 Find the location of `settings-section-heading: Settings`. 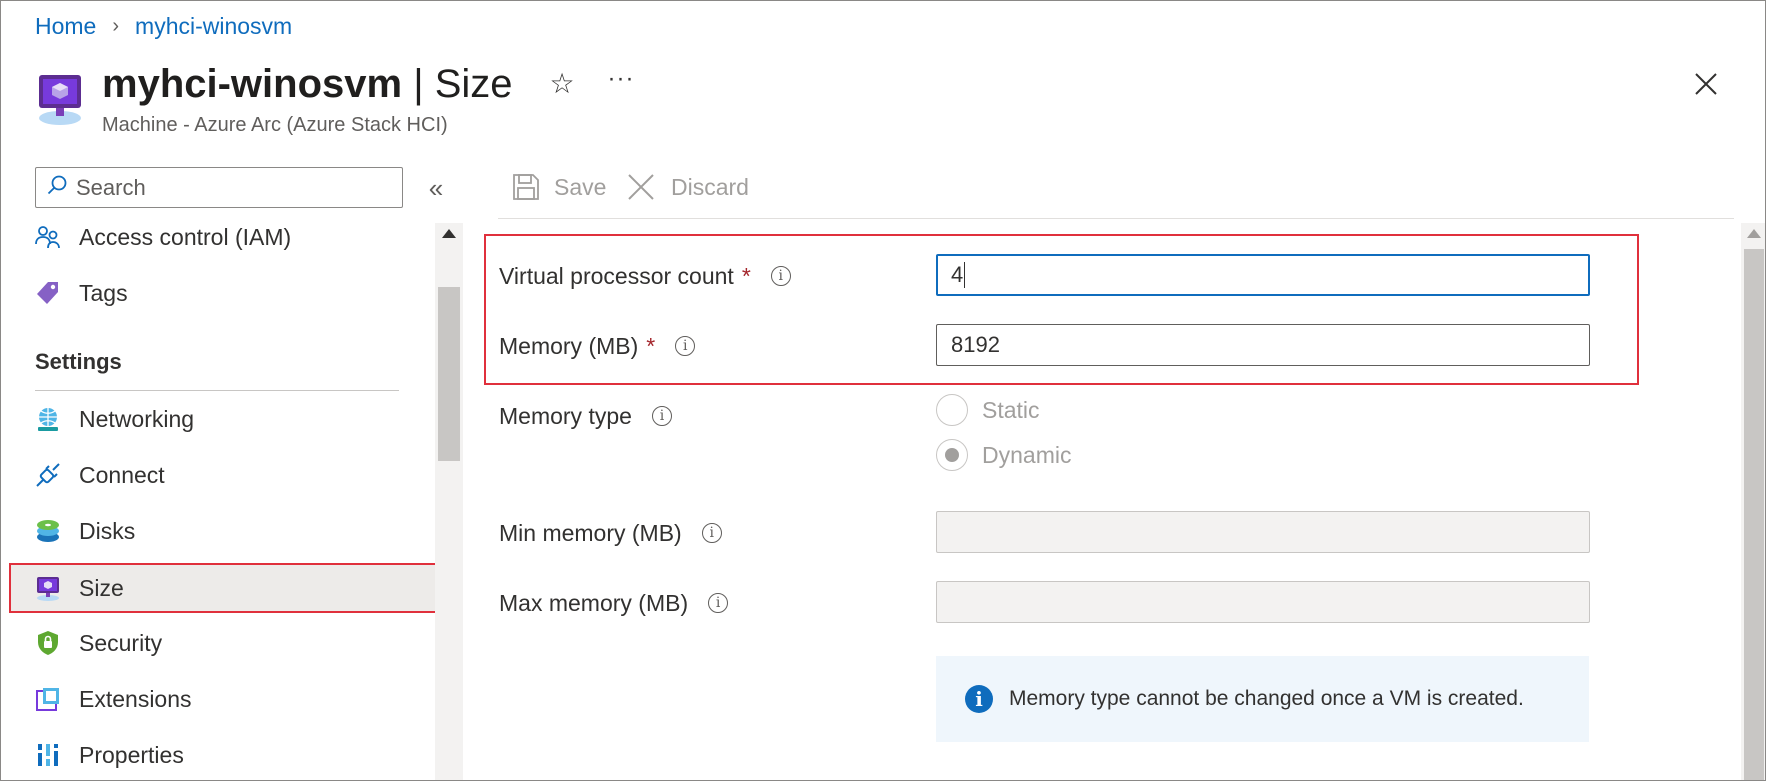

settings-section-heading: Settings is located at coordinates (78, 361).